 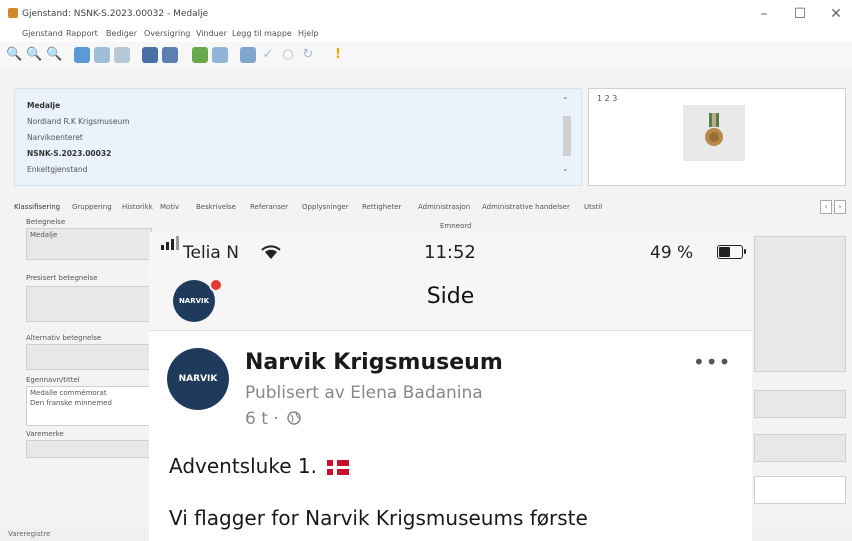 What do you see at coordinates (730, 252) in the screenshot?
I see `battery-icon` at bounding box center [730, 252].